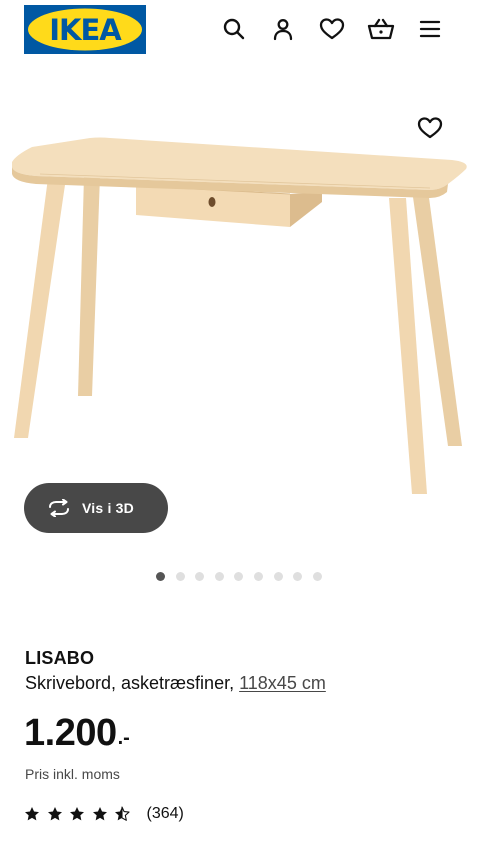  What do you see at coordinates (332, 29) in the screenshot?
I see `heart-icon` at bounding box center [332, 29].